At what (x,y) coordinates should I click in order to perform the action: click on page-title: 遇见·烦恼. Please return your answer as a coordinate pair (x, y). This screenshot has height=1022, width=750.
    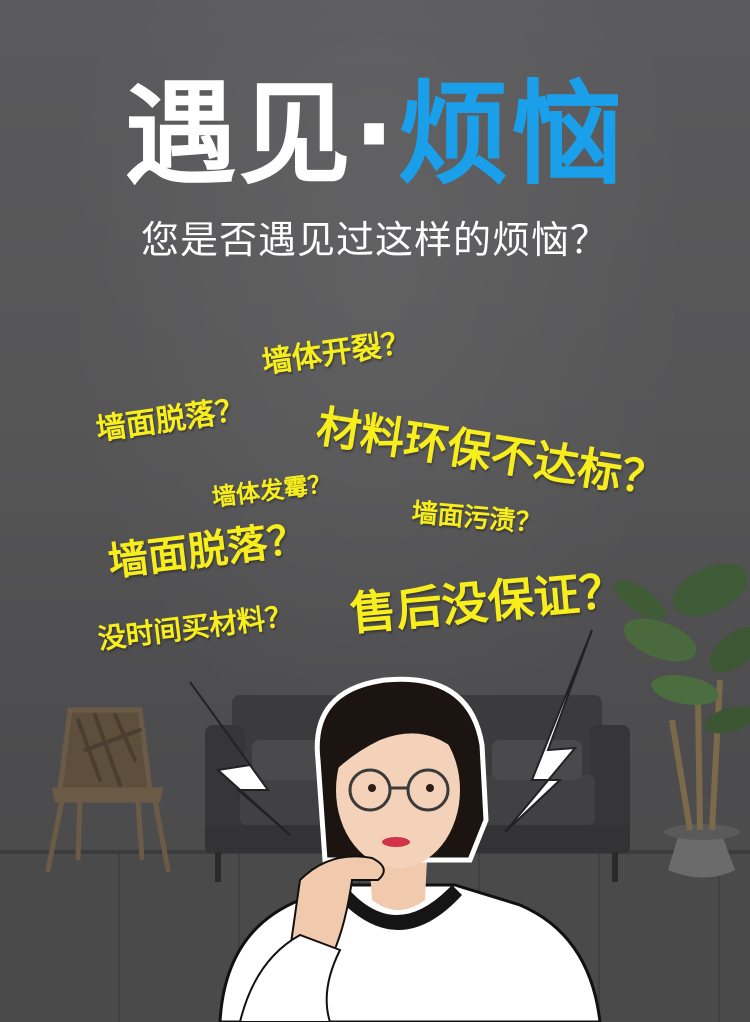
    Looking at the image, I should click on (375, 135).